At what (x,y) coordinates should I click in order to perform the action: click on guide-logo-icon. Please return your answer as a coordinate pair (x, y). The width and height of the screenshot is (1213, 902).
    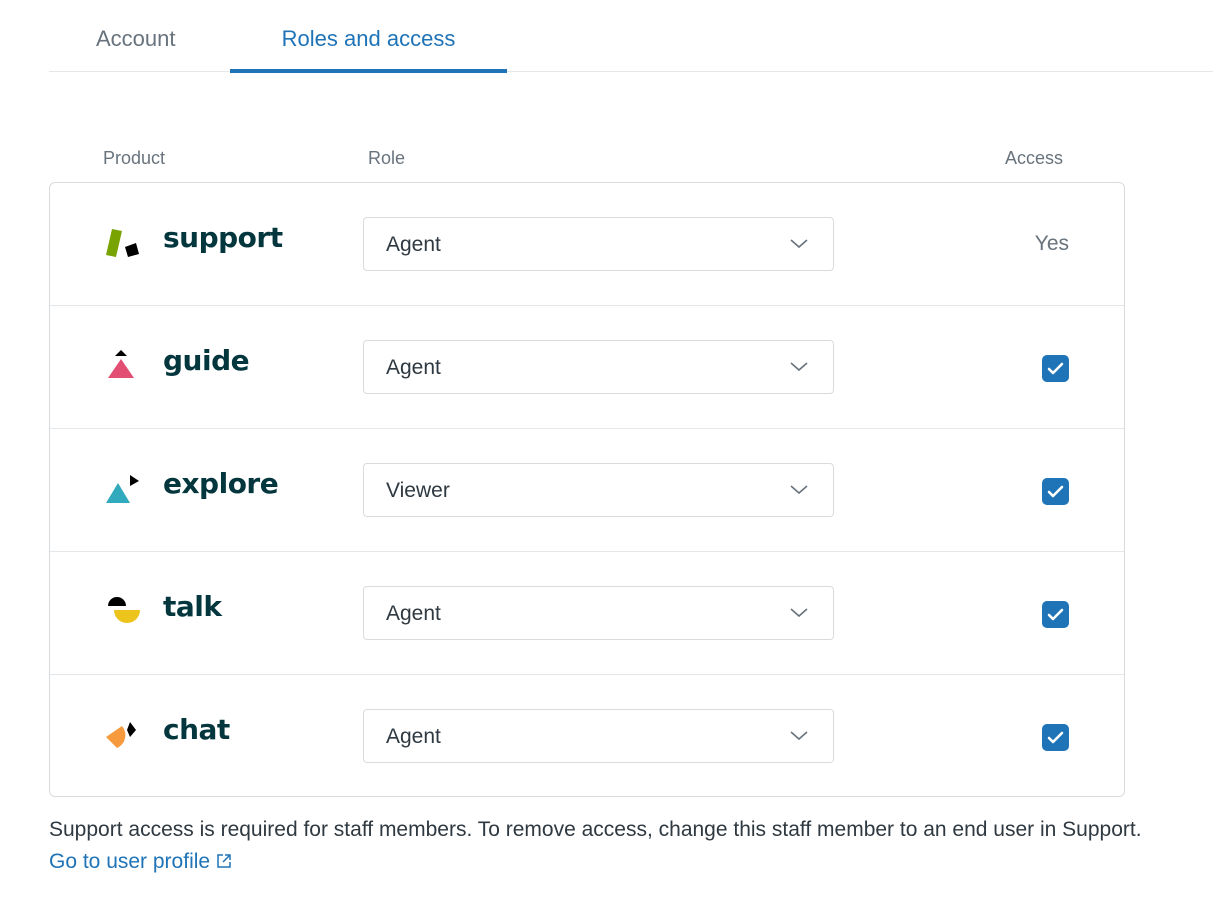
    Looking at the image, I should click on (121, 364).